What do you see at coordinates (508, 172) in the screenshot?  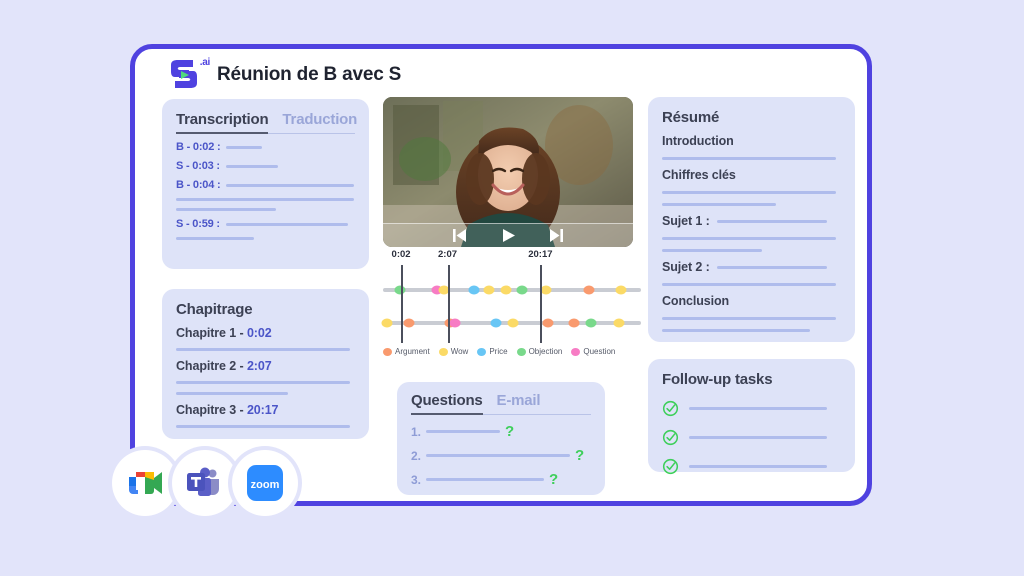 I see `meeting-video-player` at bounding box center [508, 172].